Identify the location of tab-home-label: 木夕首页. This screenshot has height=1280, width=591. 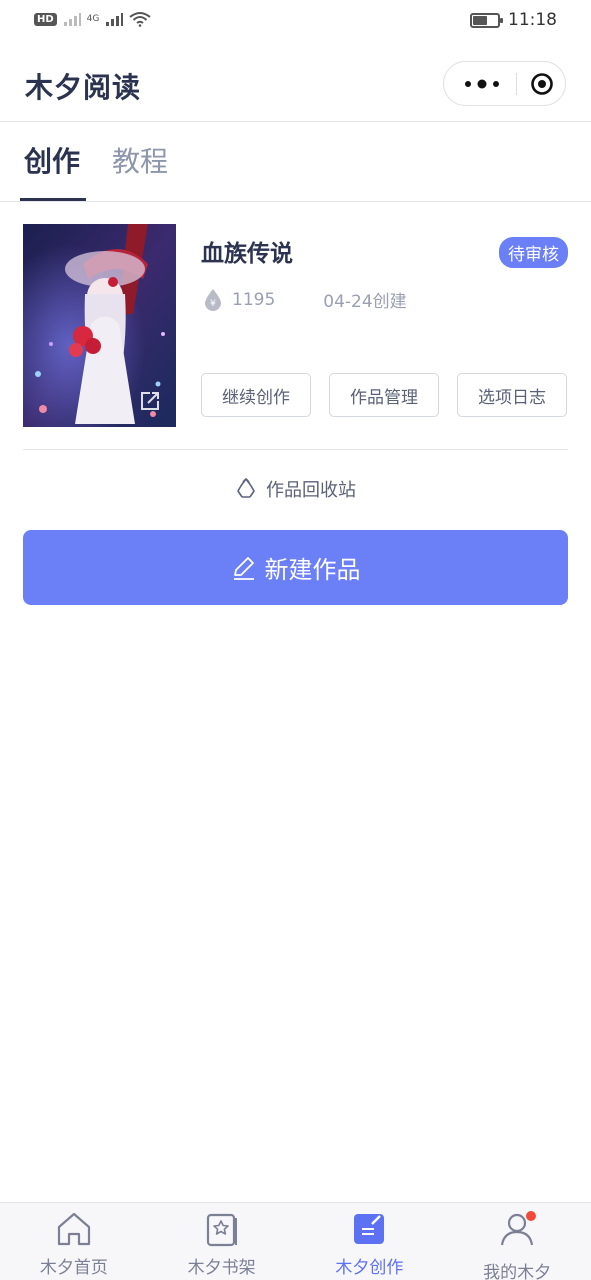
(73, 1268).